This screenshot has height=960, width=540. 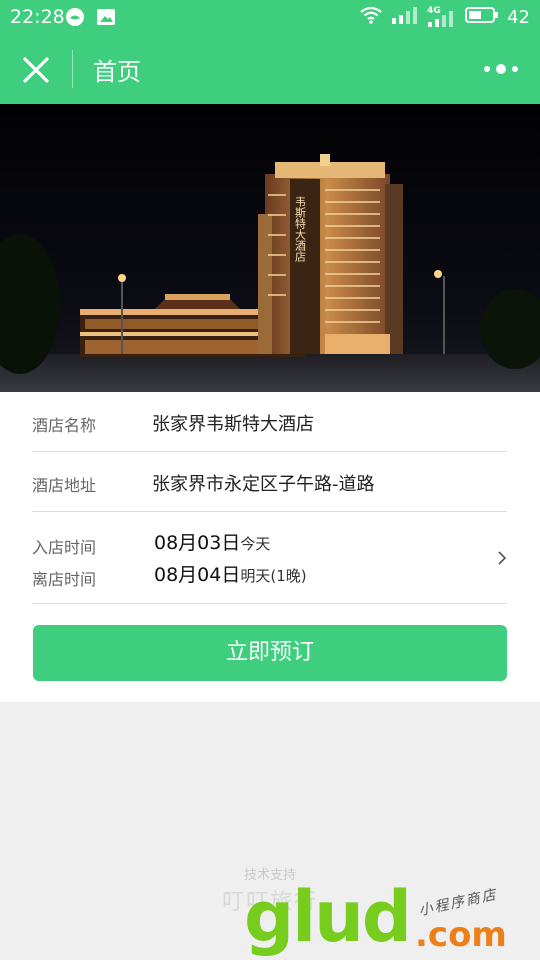 What do you see at coordinates (37, 17) in the screenshot?
I see `status-time: 22:28` at bounding box center [37, 17].